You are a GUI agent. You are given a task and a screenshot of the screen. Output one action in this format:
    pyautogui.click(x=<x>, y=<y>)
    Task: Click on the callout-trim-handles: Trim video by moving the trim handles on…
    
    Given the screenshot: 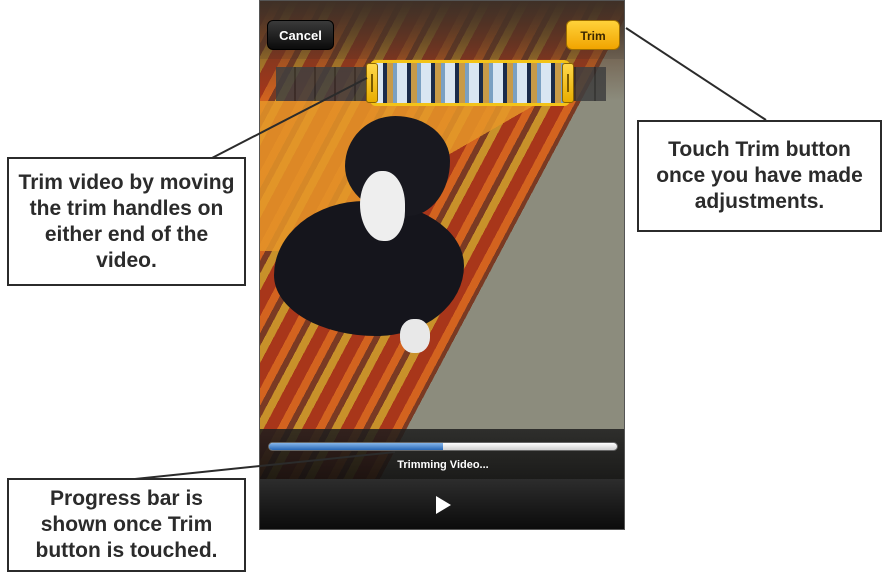 What is the action you would take?
    pyautogui.click(x=126, y=221)
    